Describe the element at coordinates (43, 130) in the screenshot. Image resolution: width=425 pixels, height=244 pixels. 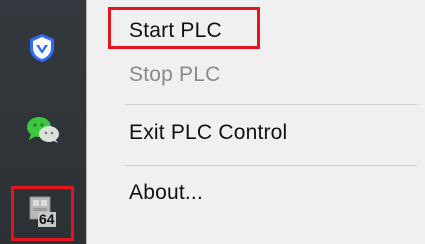
I see `wechat-icon` at that location.